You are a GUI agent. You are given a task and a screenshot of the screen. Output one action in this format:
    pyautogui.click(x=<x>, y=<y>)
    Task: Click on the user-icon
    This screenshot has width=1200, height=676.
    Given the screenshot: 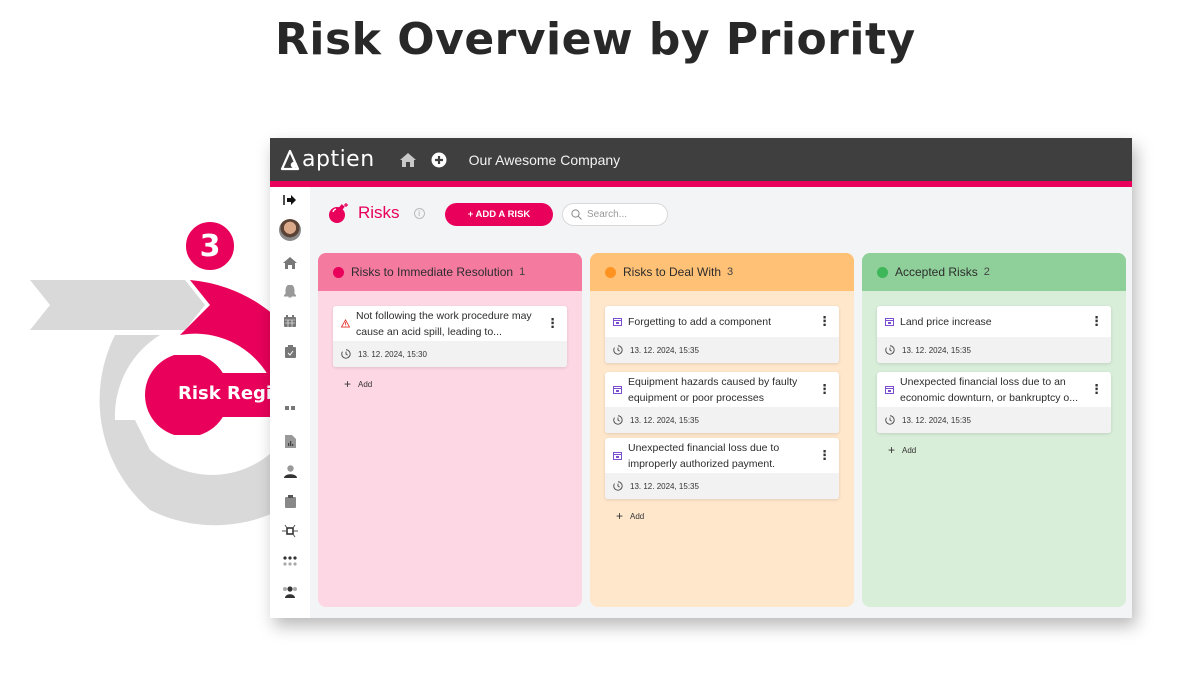 What is the action you would take?
    pyautogui.click(x=290, y=471)
    